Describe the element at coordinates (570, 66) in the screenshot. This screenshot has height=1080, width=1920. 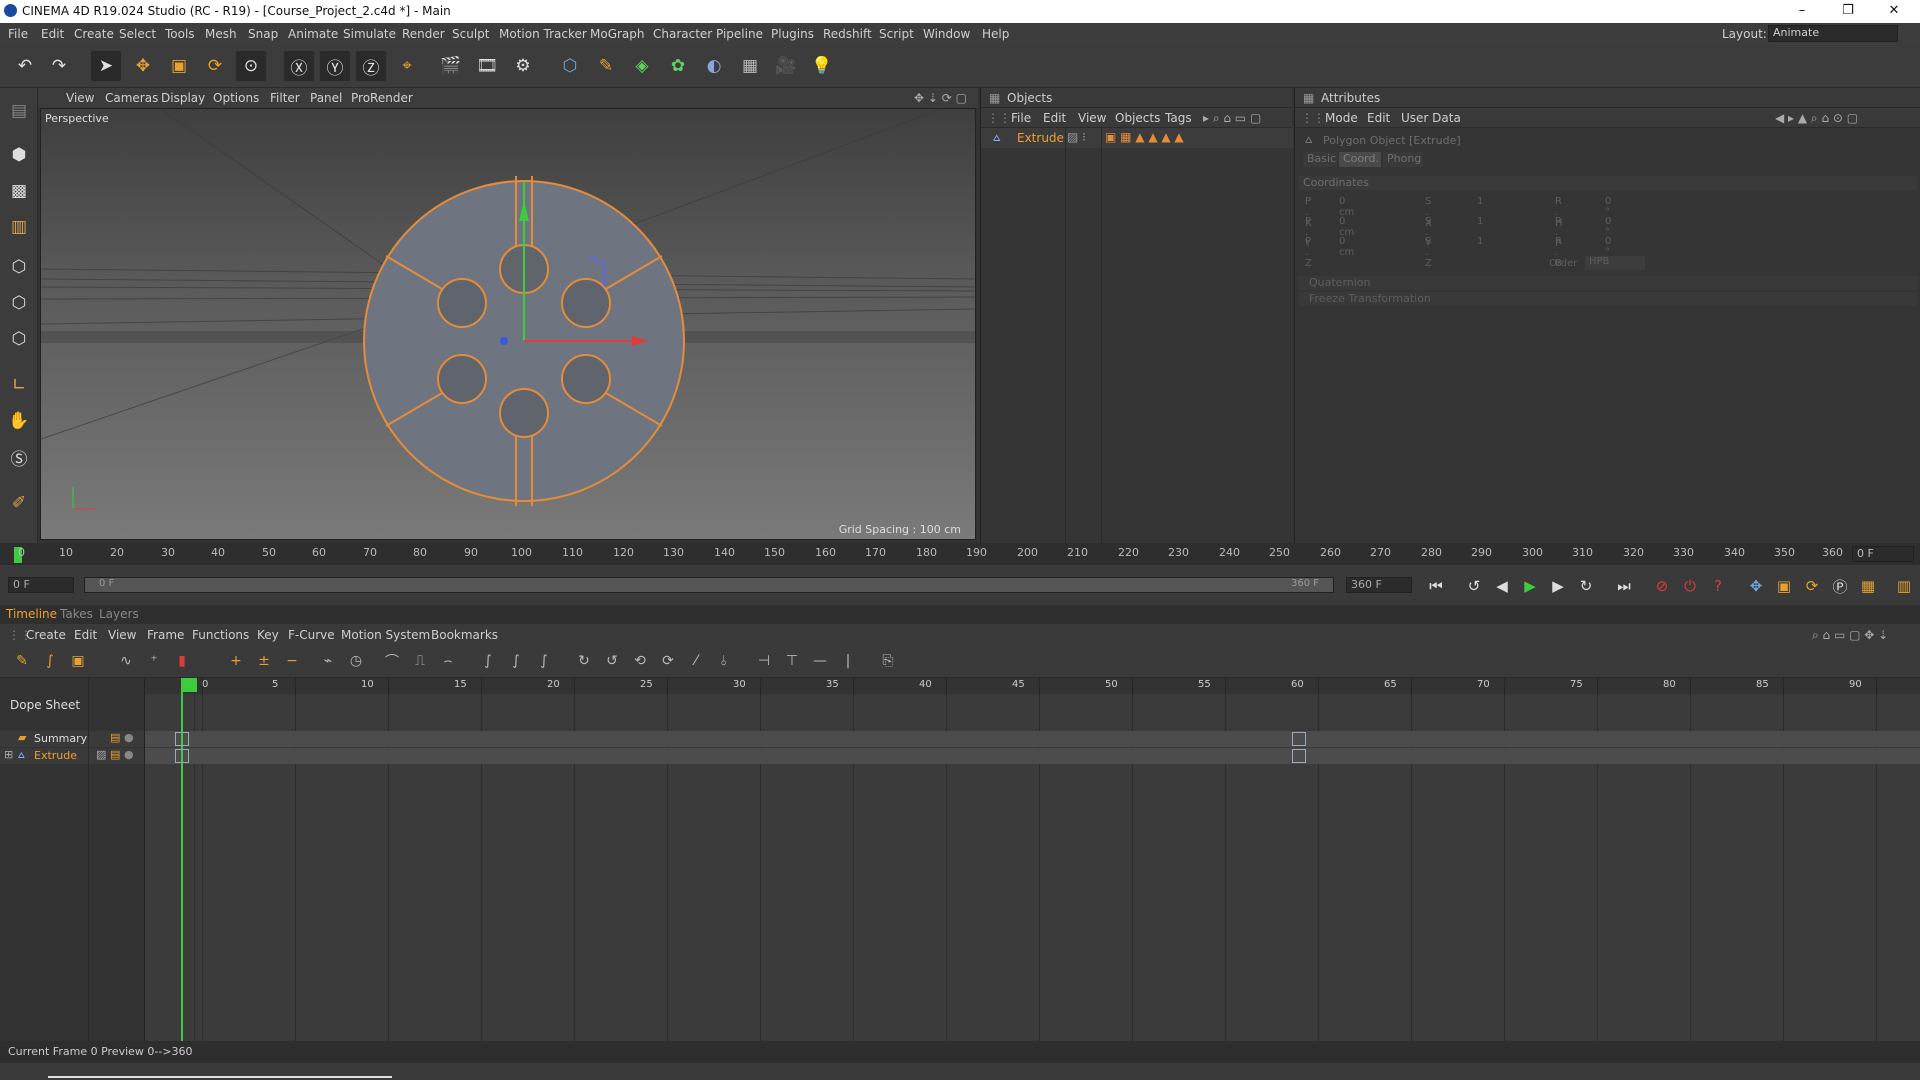
I see `cube-icon: ⬡` at that location.